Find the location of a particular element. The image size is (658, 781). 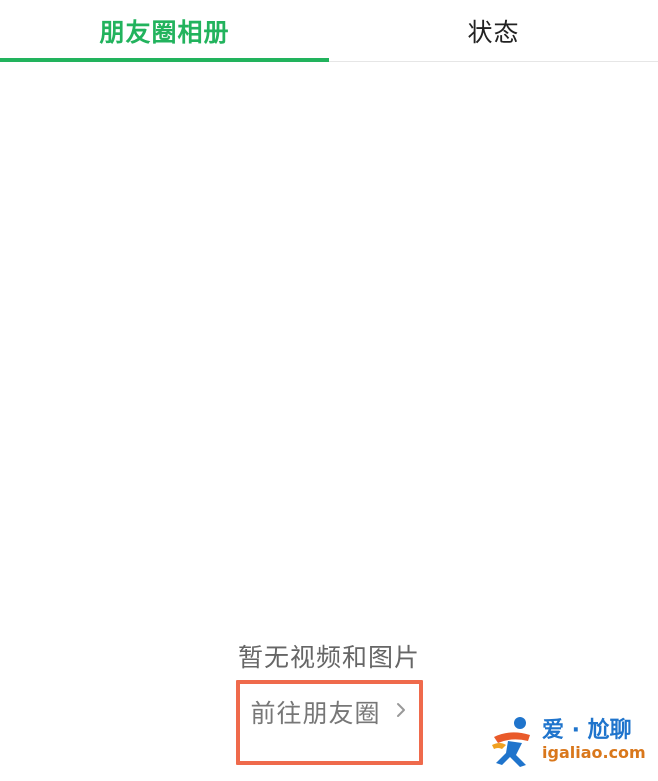

chevron-right-icon is located at coordinates (400, 710).